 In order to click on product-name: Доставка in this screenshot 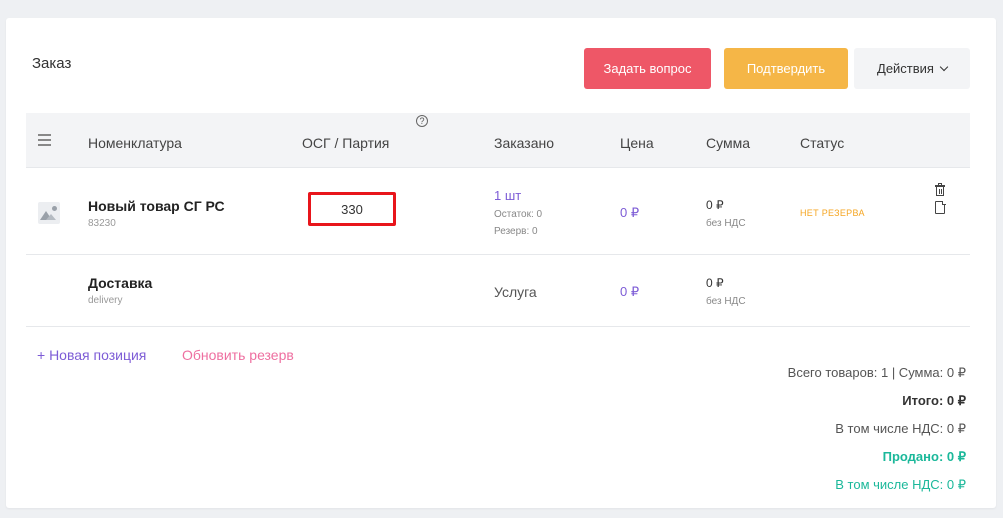, I will do `click(120, 283)`.